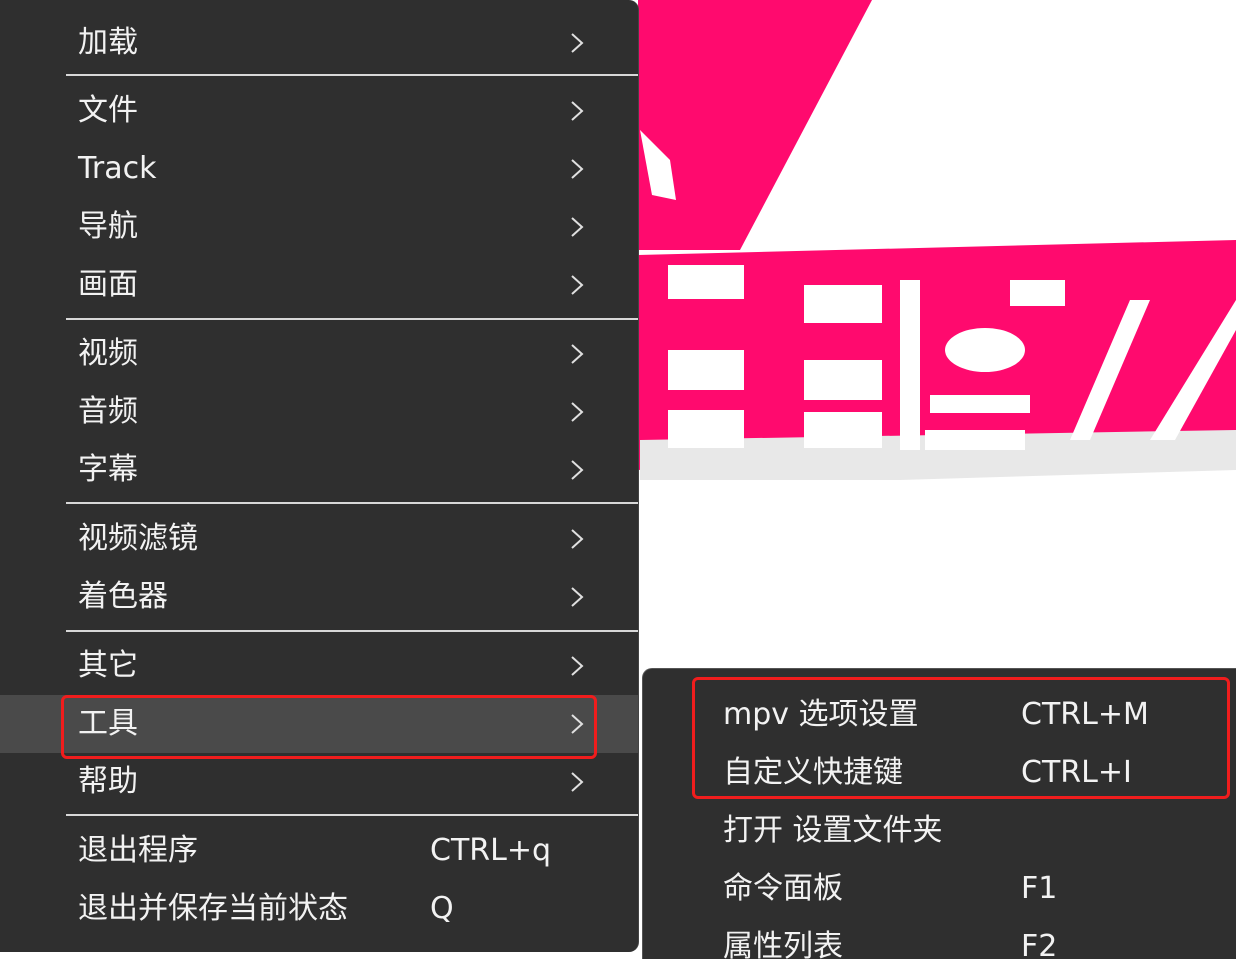 Image resolution: width=1236 pixels, height=976 pixels. I want to click on menu-item-quit-watch-later: 退出并保存当前状态 Q, so click(319, 909).